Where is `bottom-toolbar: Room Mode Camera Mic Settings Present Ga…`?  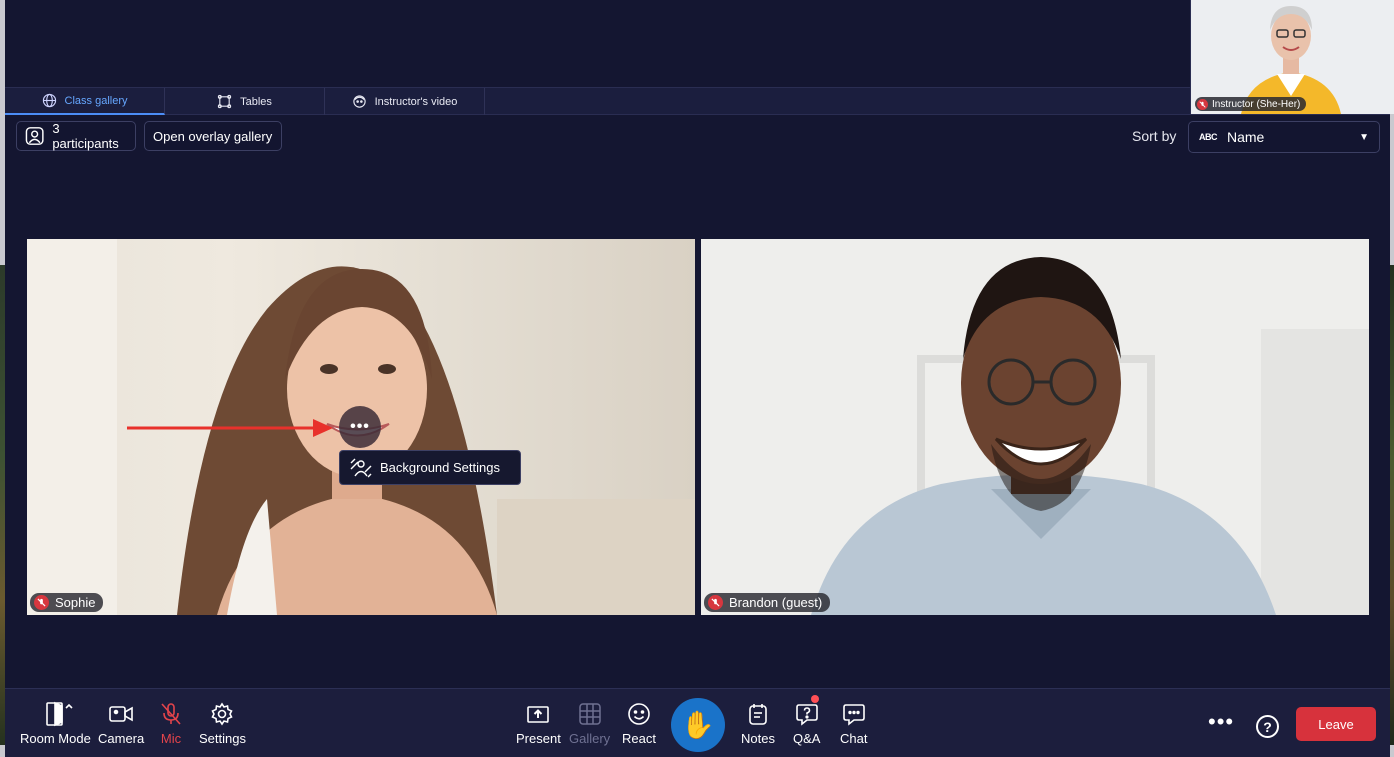 bottom-toolbar: Room Mode Camera Mic Settings Present Ga… is located at coordinates (697, 722).